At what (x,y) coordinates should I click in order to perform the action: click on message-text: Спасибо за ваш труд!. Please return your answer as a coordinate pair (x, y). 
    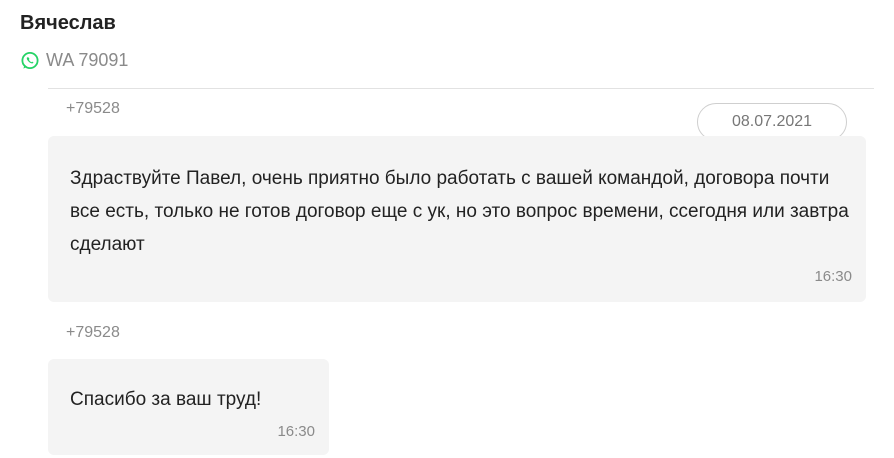
    Looking at the image, I should click on (166, 399).